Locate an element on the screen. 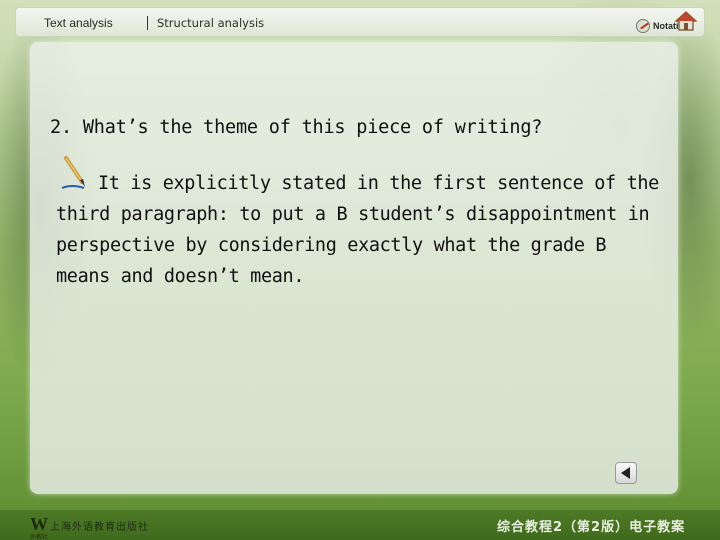 This screenshot has width=720, height=540. back-arrow-icon is located at coordinates (625, 473).